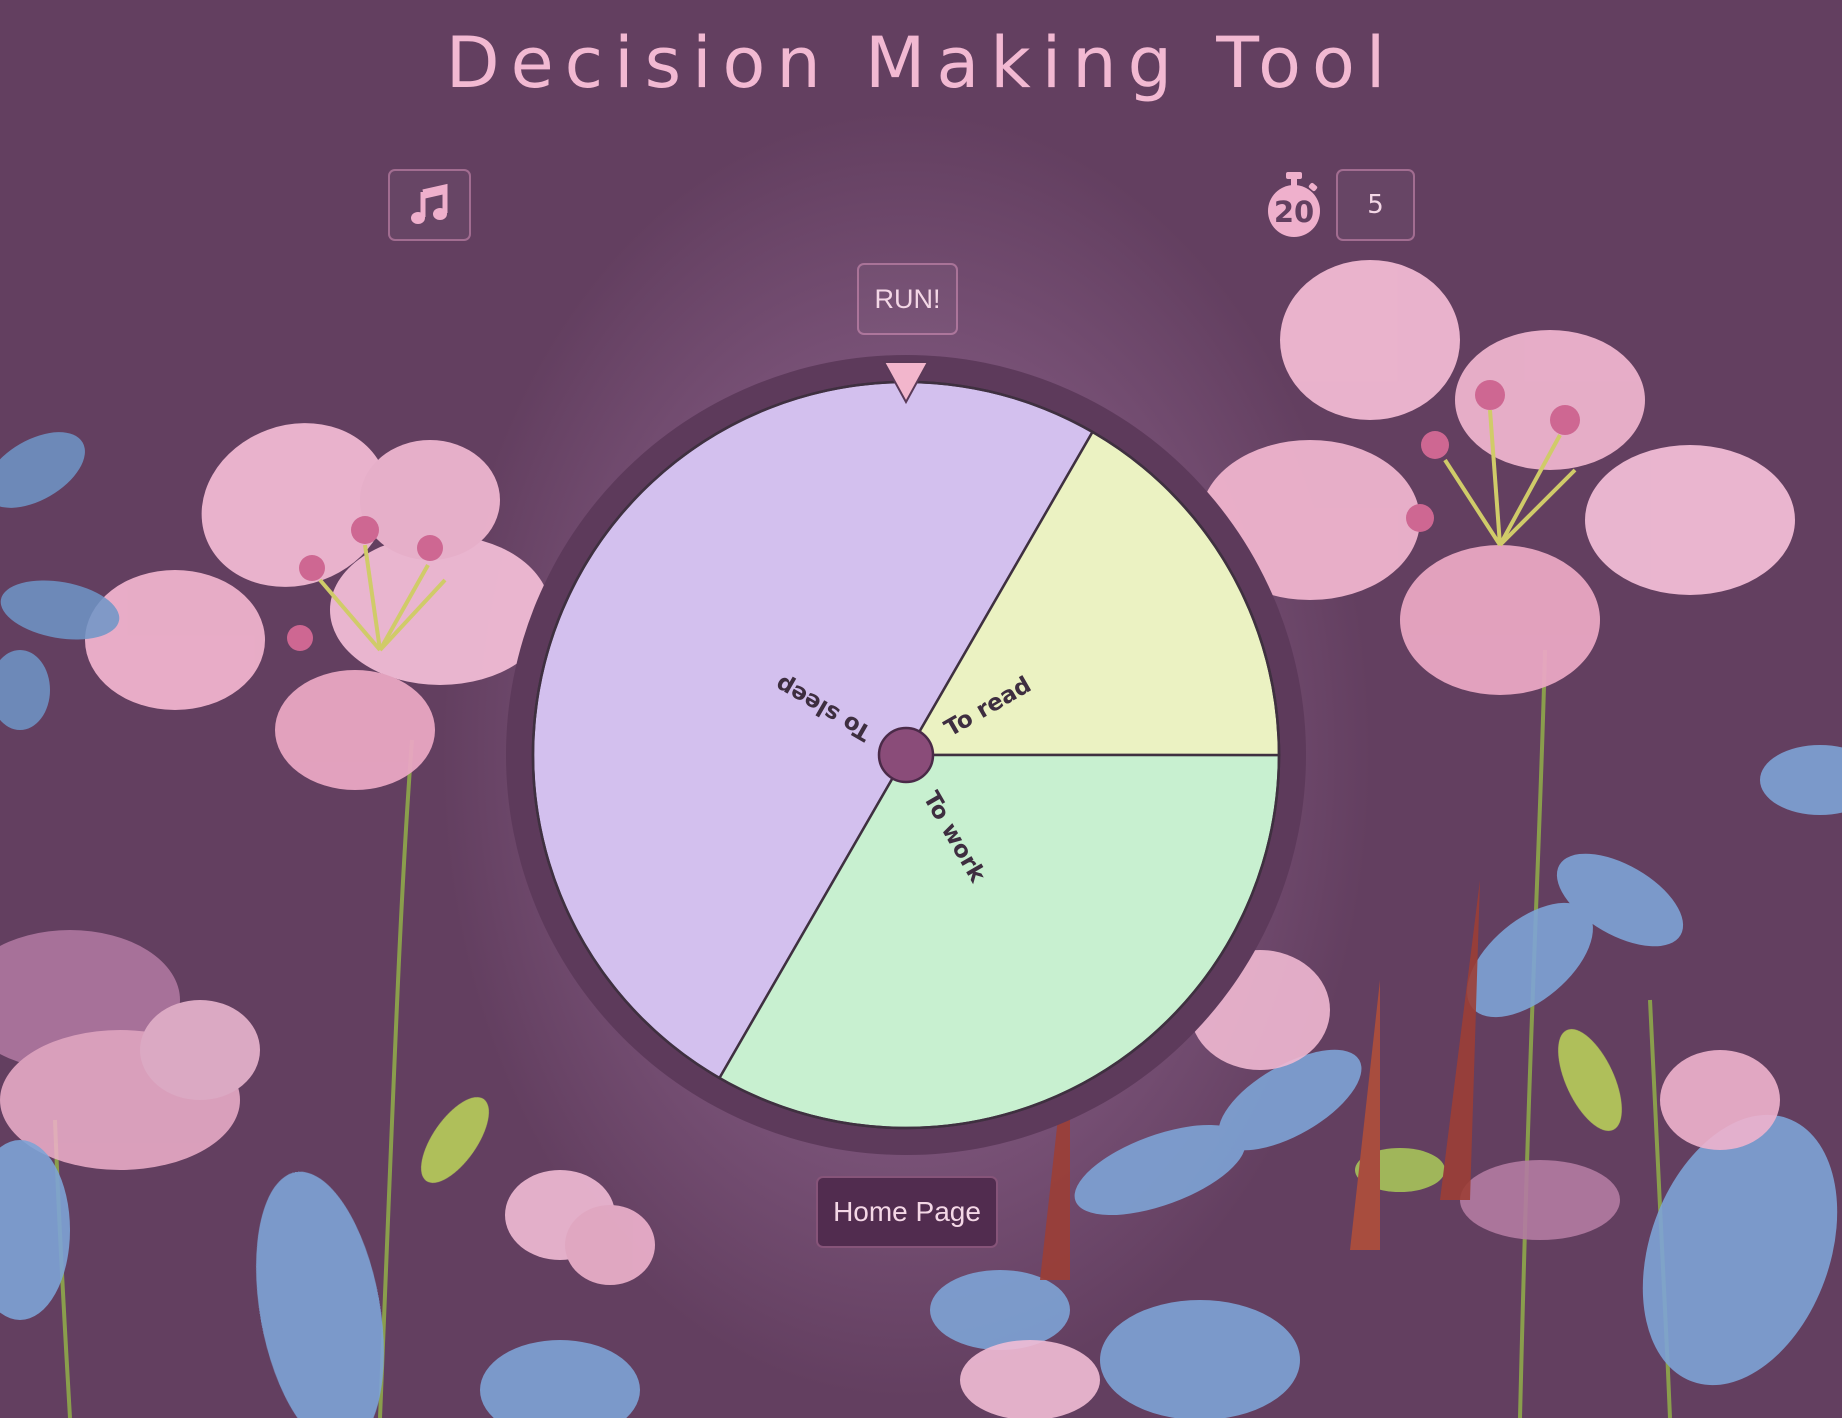 This screenshot has width=1842, height=1418. What do you see at coordinates (1294, 212) in the screenshot?
I see `stopwatch-icon-text: 20` at bounding box center [1294, 212].